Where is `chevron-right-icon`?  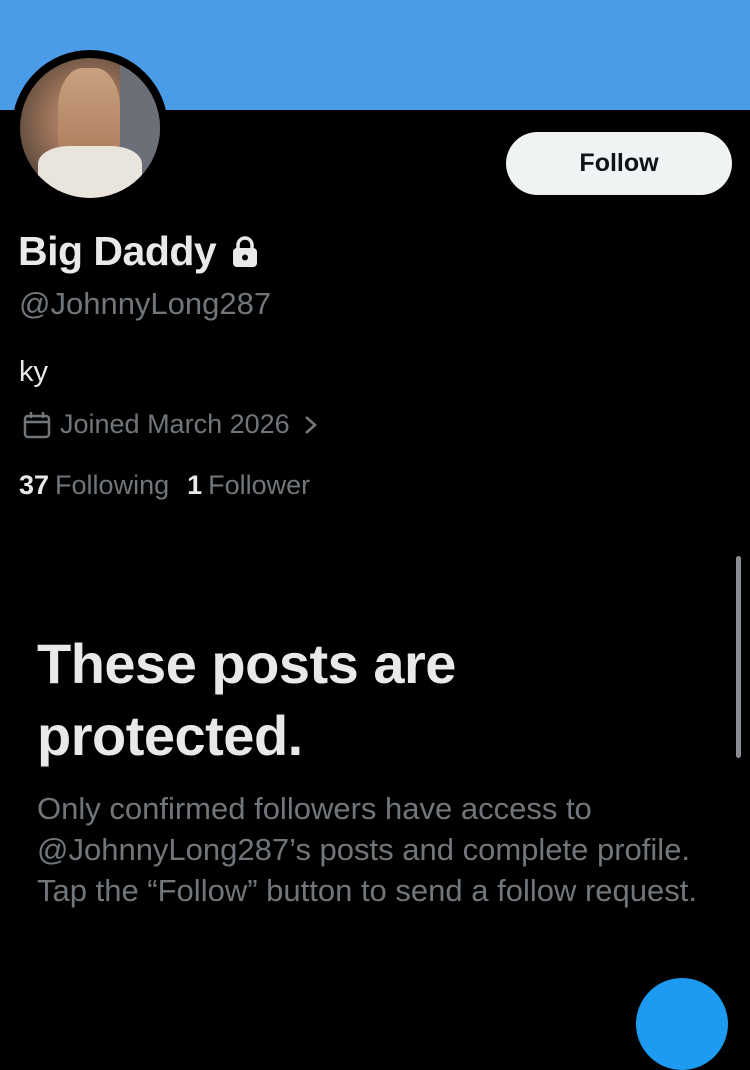 chevron-right-icon is located at coordinates (310, 424).